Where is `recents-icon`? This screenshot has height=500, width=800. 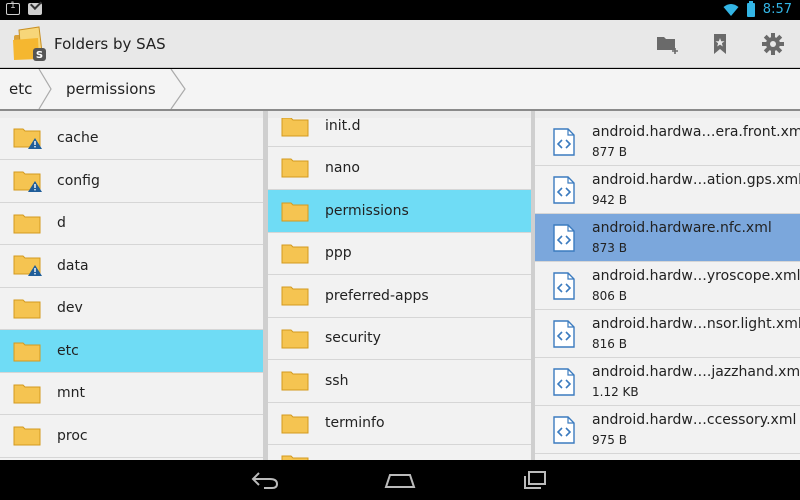 recents-icon is located at coordinates (535, 480).